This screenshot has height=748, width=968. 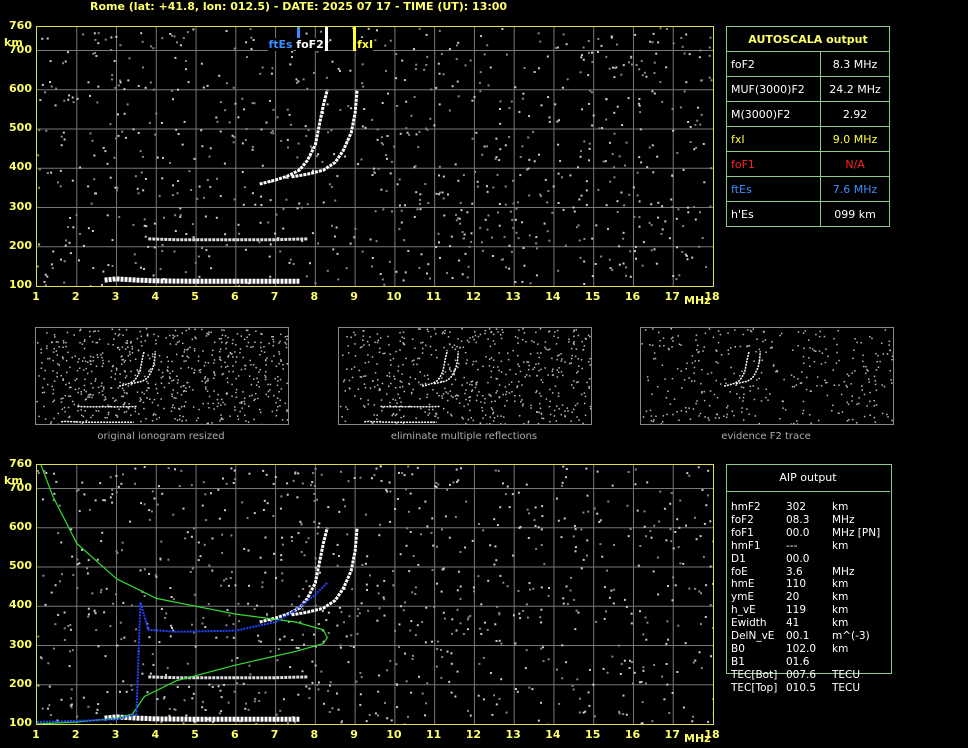 I want to click on aip-value: 41, so click(x=793, y=623).